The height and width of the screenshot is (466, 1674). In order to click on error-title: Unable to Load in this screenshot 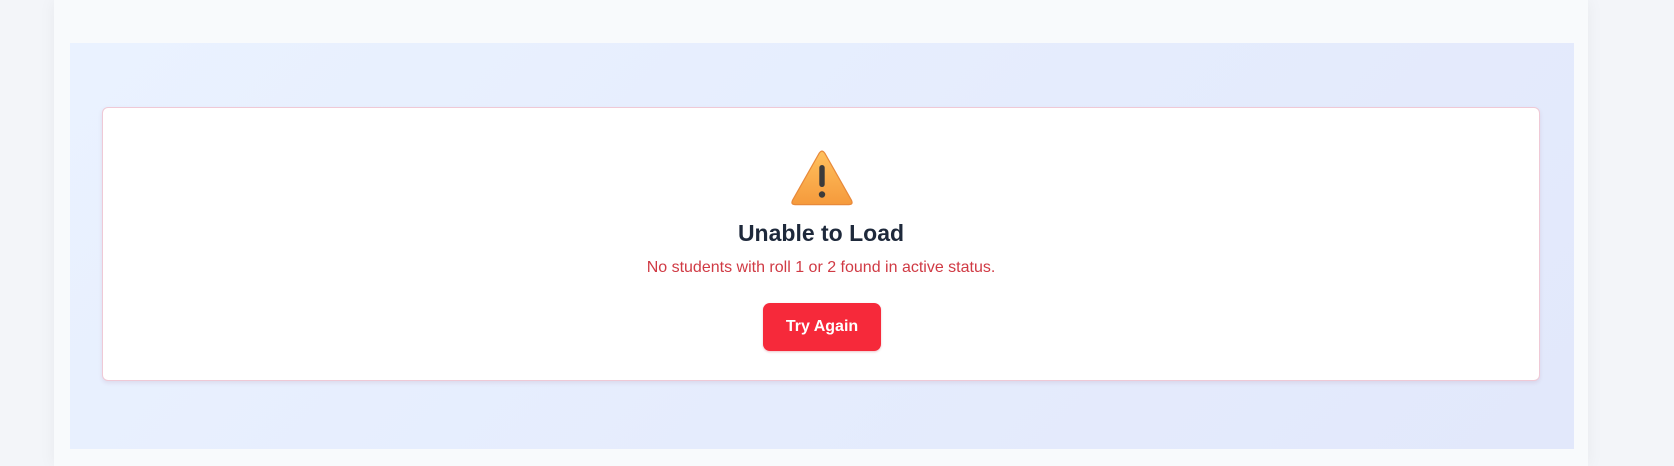, I will do `click(821, 233)`.